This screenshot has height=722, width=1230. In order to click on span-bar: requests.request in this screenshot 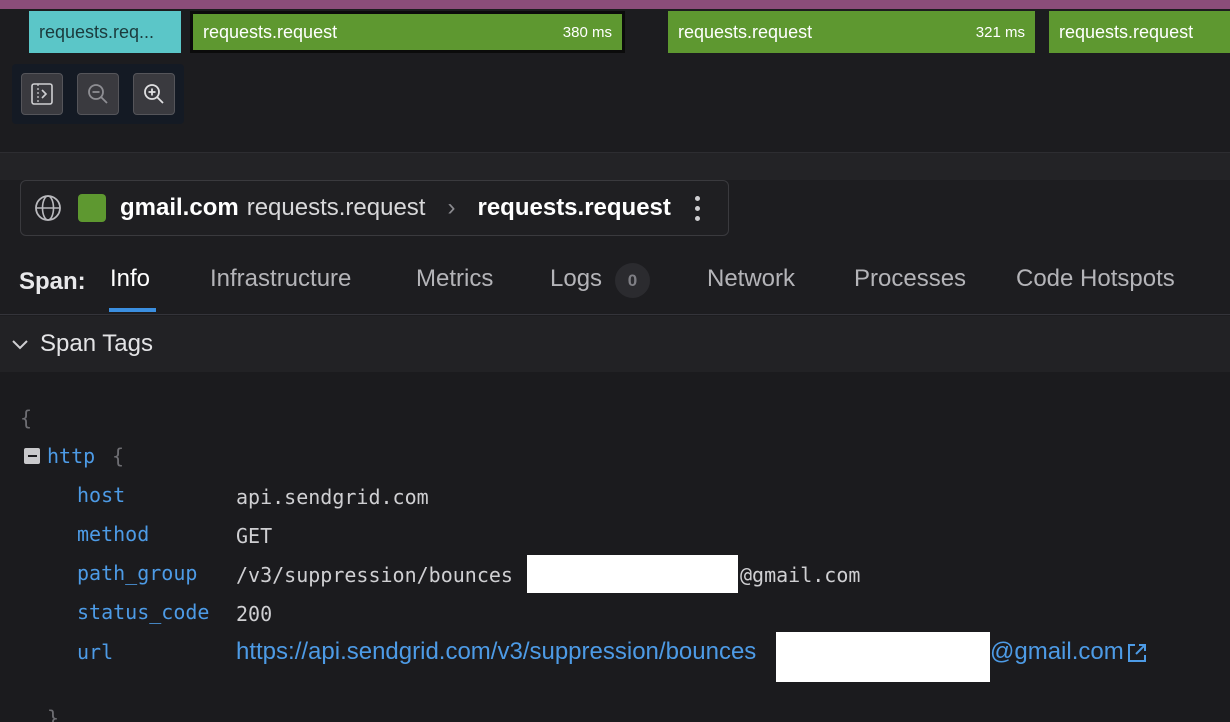, I will do `click(1139, 32)`.